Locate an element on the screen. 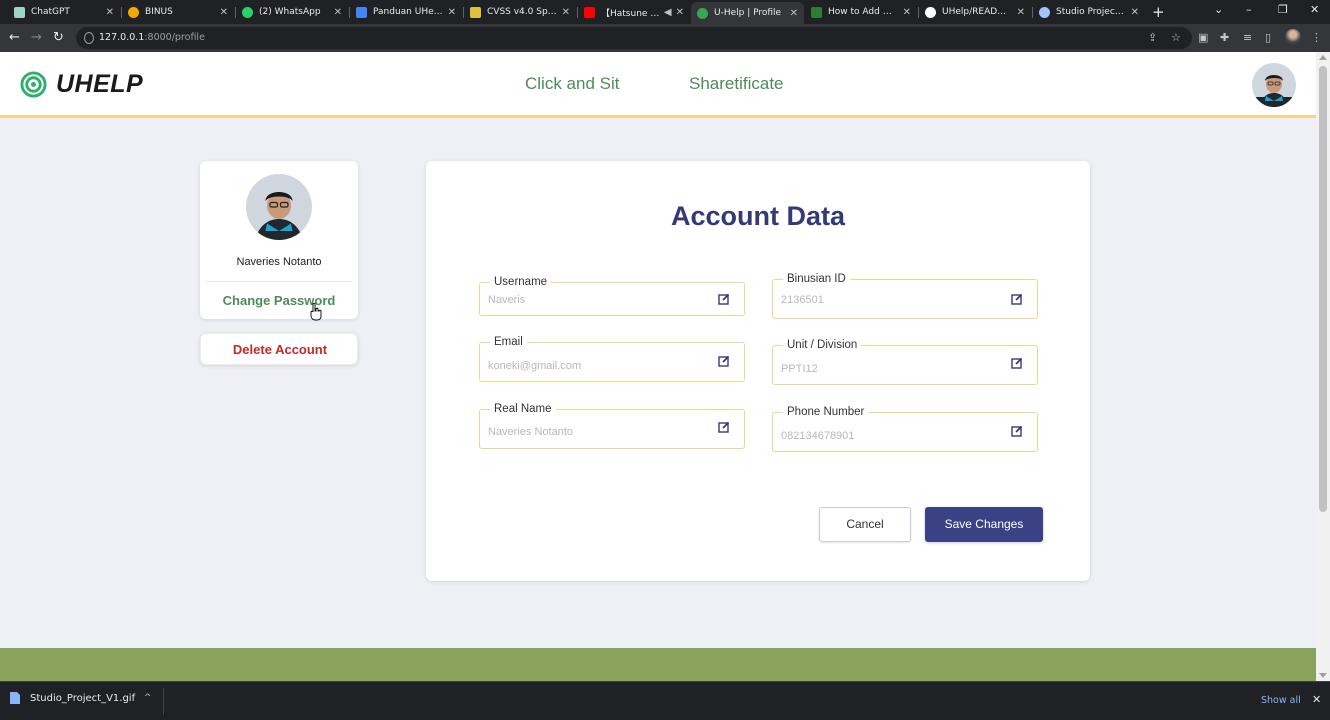 This screenshot has width=1330, height=720. site-footer is located at coordinates (658, 664).